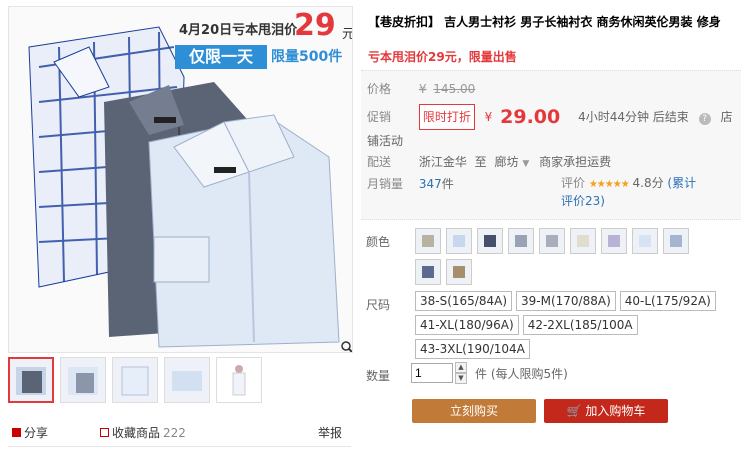  I want to click on ship-to-select: 廊坊 ▼, so click(512, 162).